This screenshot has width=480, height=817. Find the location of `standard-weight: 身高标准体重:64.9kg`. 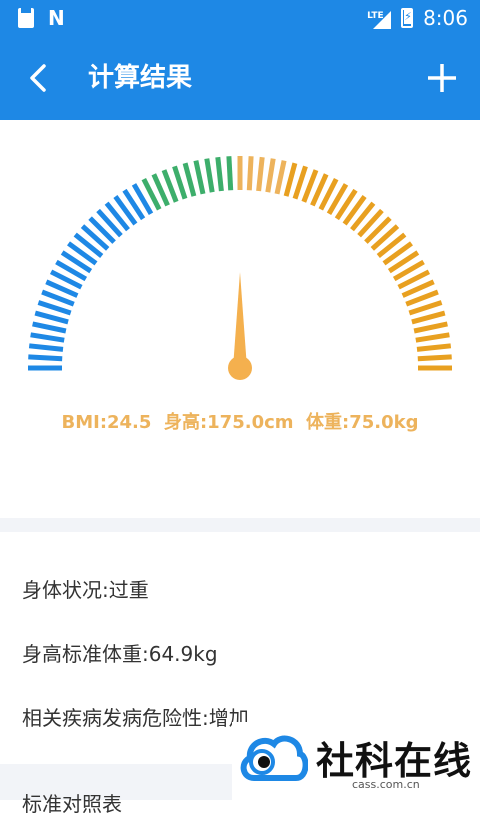

standard-weight: 身高标准体重:64.9kg is located at coordinates (120, 654).